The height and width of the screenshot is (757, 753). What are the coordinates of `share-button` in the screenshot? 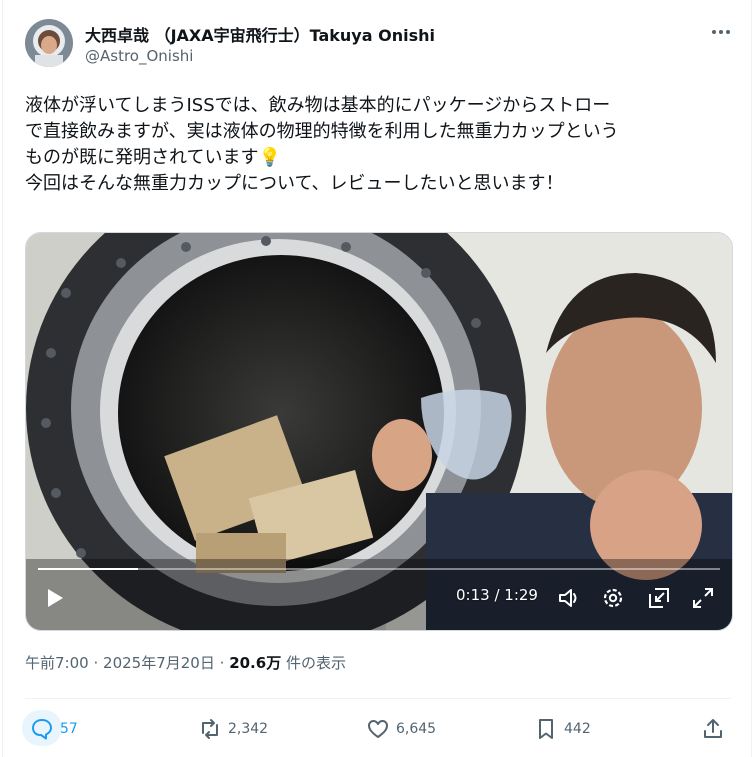 It's located at (713, 729).